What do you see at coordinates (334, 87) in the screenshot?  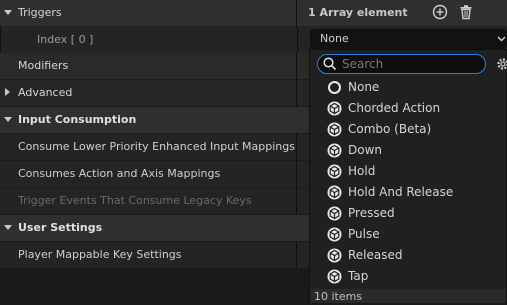 I see `ring-icon` at bounding box center [334, 87].